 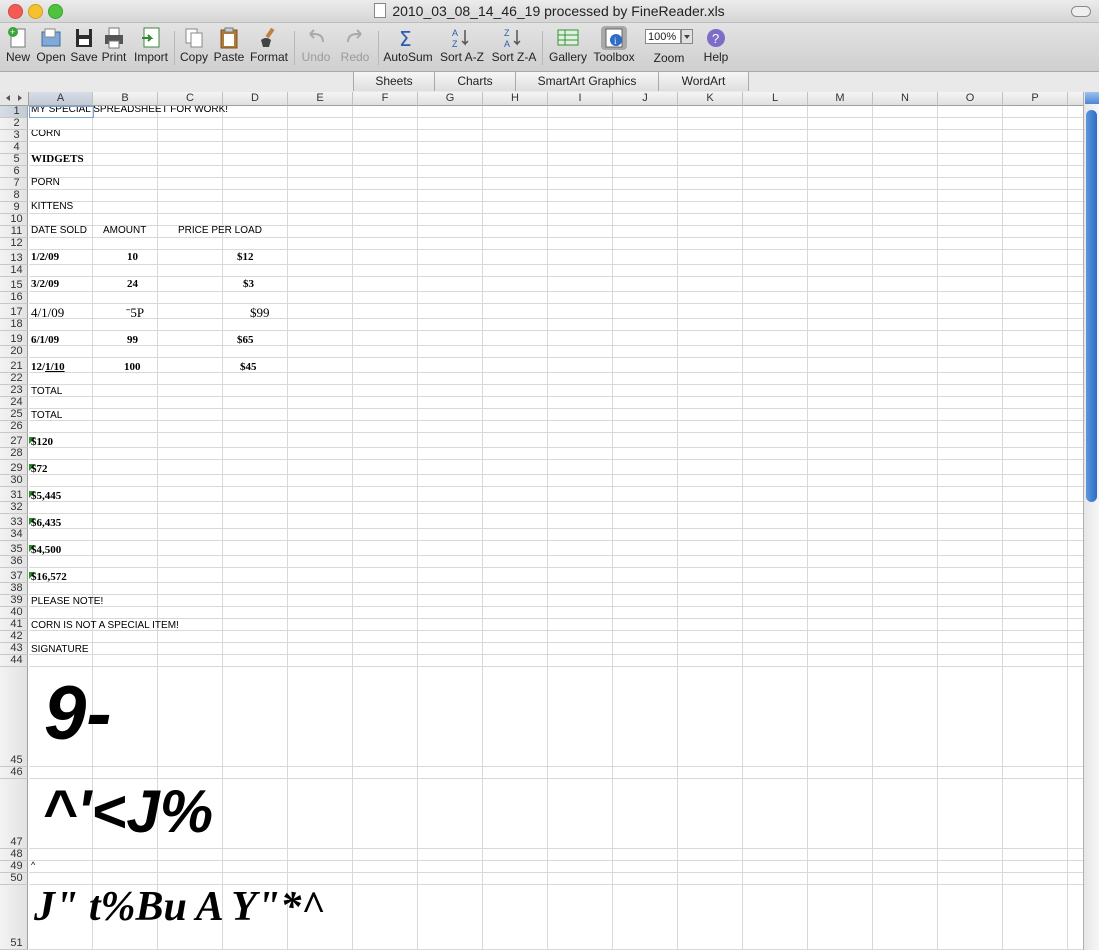 I want to click on redo-button: Redo, so click(x=355, y=45).